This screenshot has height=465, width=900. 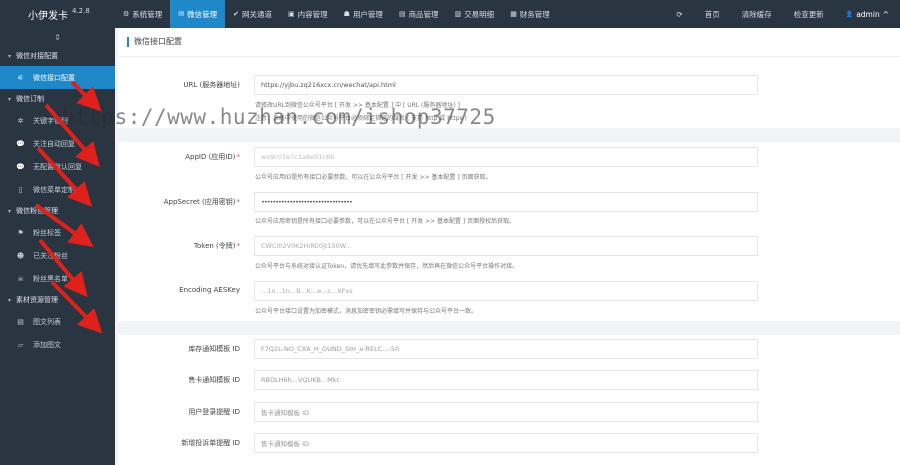 I want to click on users-icon: ☗, so click(x=346, y=14).